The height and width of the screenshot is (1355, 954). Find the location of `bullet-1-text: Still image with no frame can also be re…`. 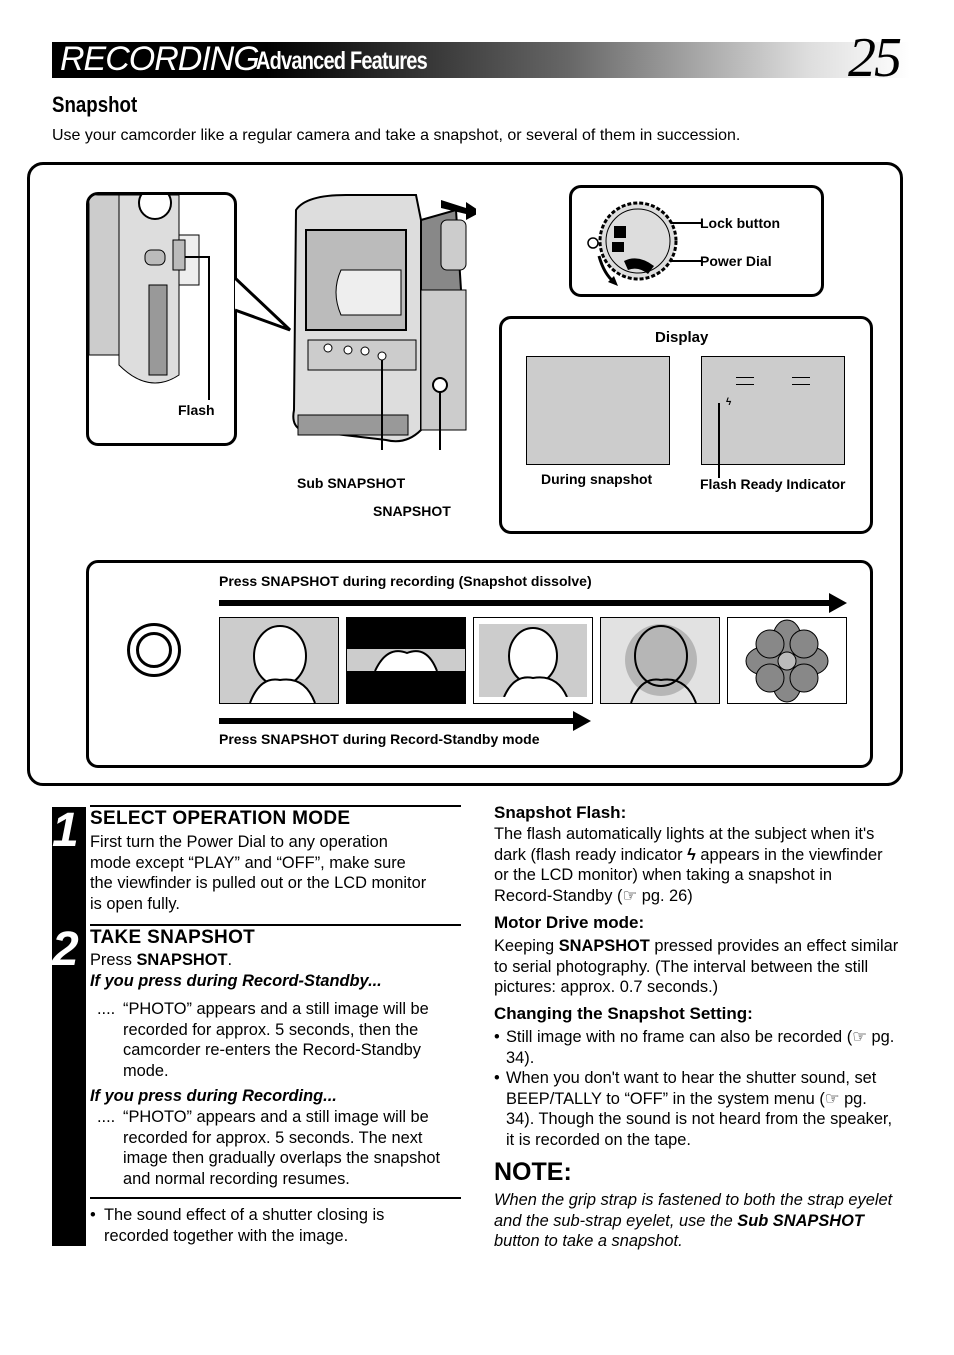

bullet-1-text: Still image with no frame can also be re… is located at coordinates (700, 1047).